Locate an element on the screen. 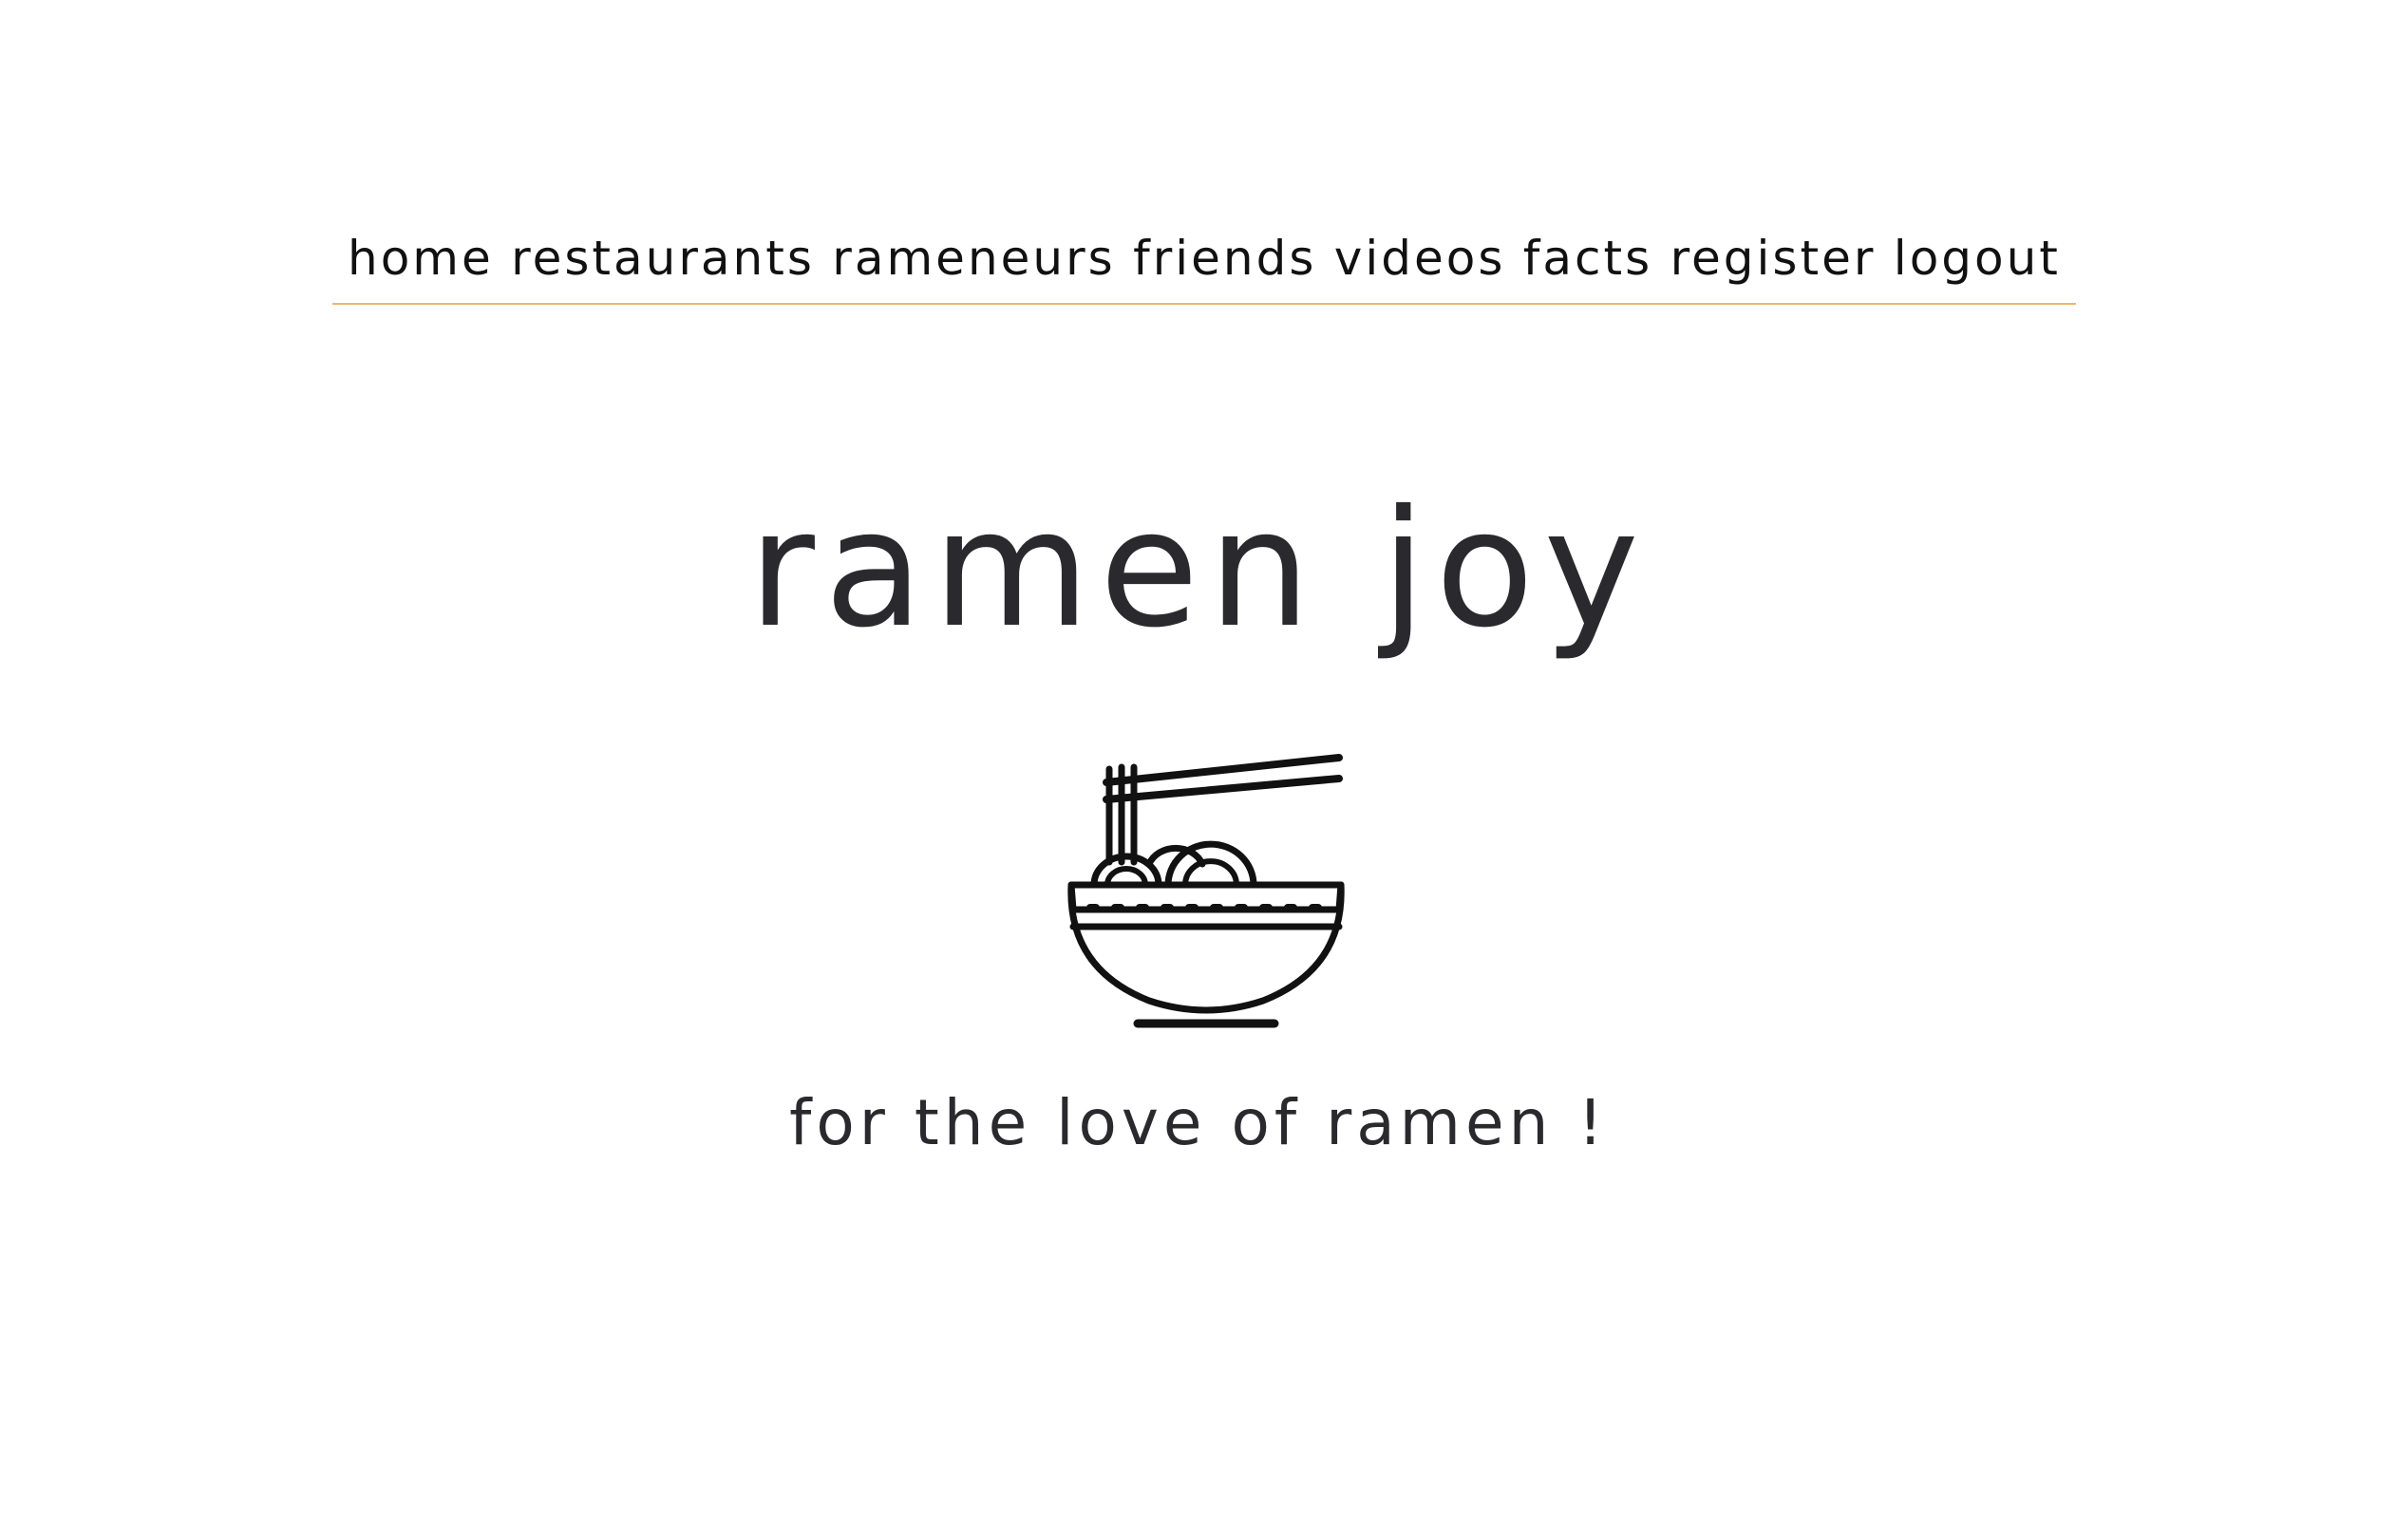  nav-link-restaurants: restaurants is located at coordinates (663, 263).